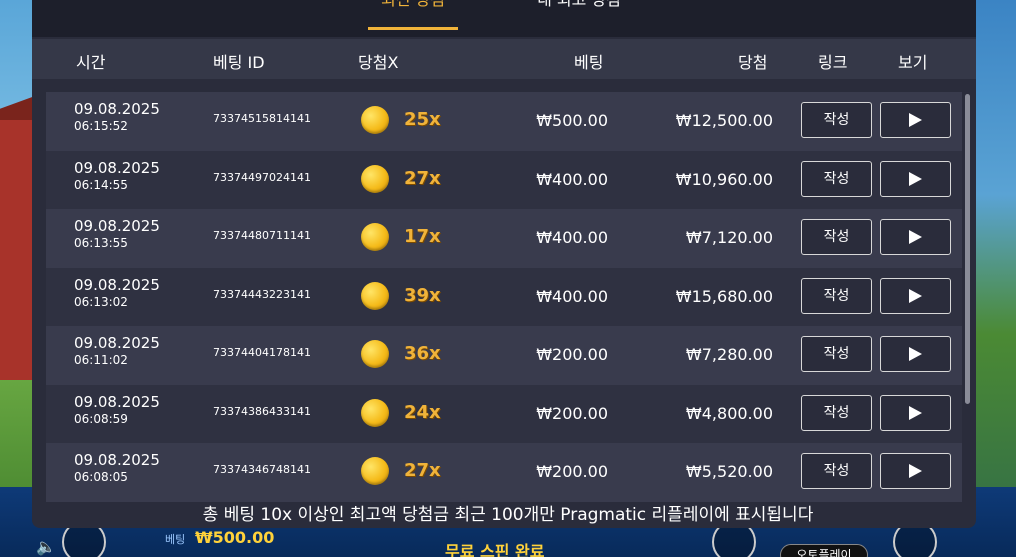 The image size is (1016, 557). Describe the element at coordinates (504, 59) in the screenshot. I see `table-header: 시간 베팅 ID 당첨X 베팅 당첨 링크 보기` at that location.